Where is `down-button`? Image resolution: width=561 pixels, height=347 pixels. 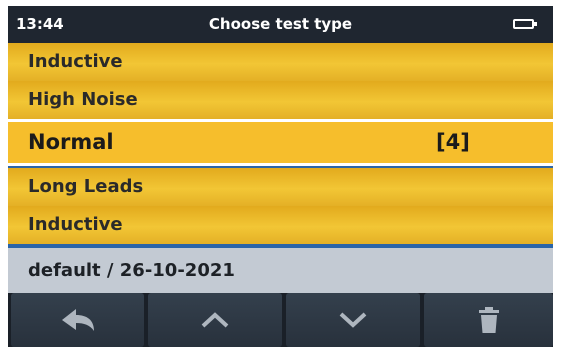 down-button is located at coordinates (353, 320).